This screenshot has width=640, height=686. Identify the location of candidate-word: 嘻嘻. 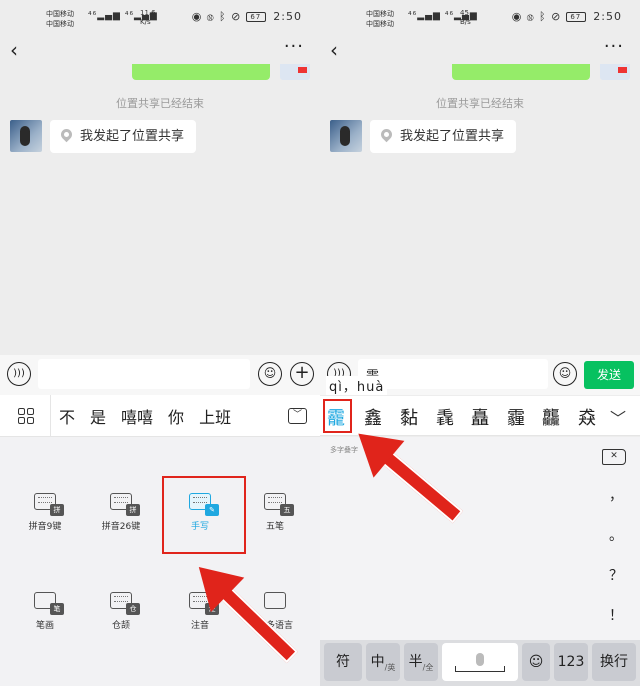
(137, 416).